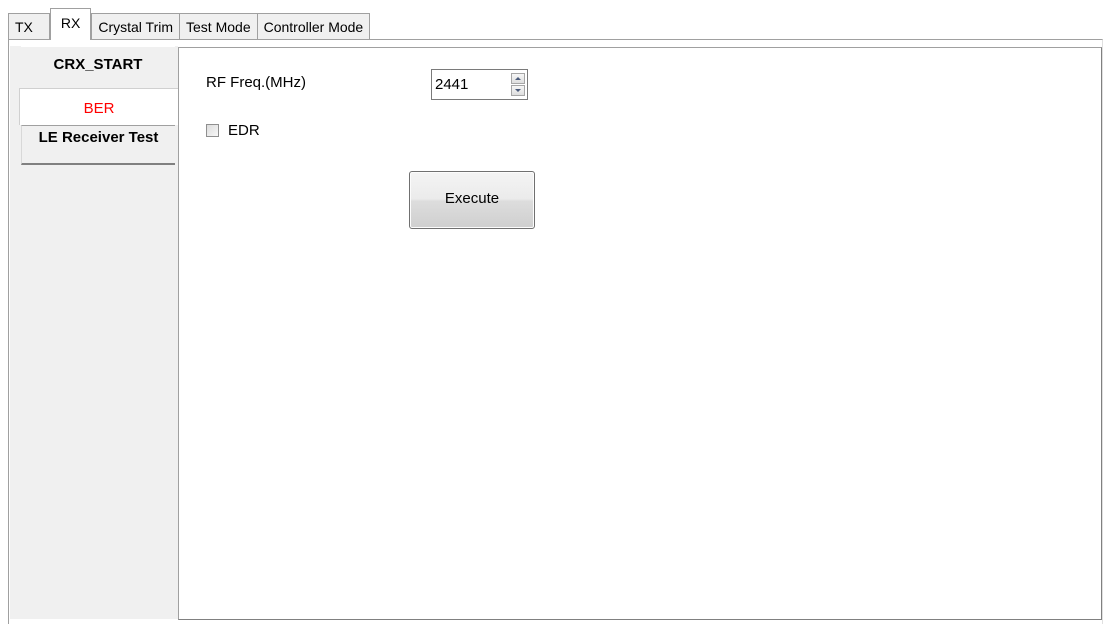 This screenshot has width=1105, height=624. Describe the element at coordinates (29, 26) in the screenshot. I see `tab-tx: TX` at that location.